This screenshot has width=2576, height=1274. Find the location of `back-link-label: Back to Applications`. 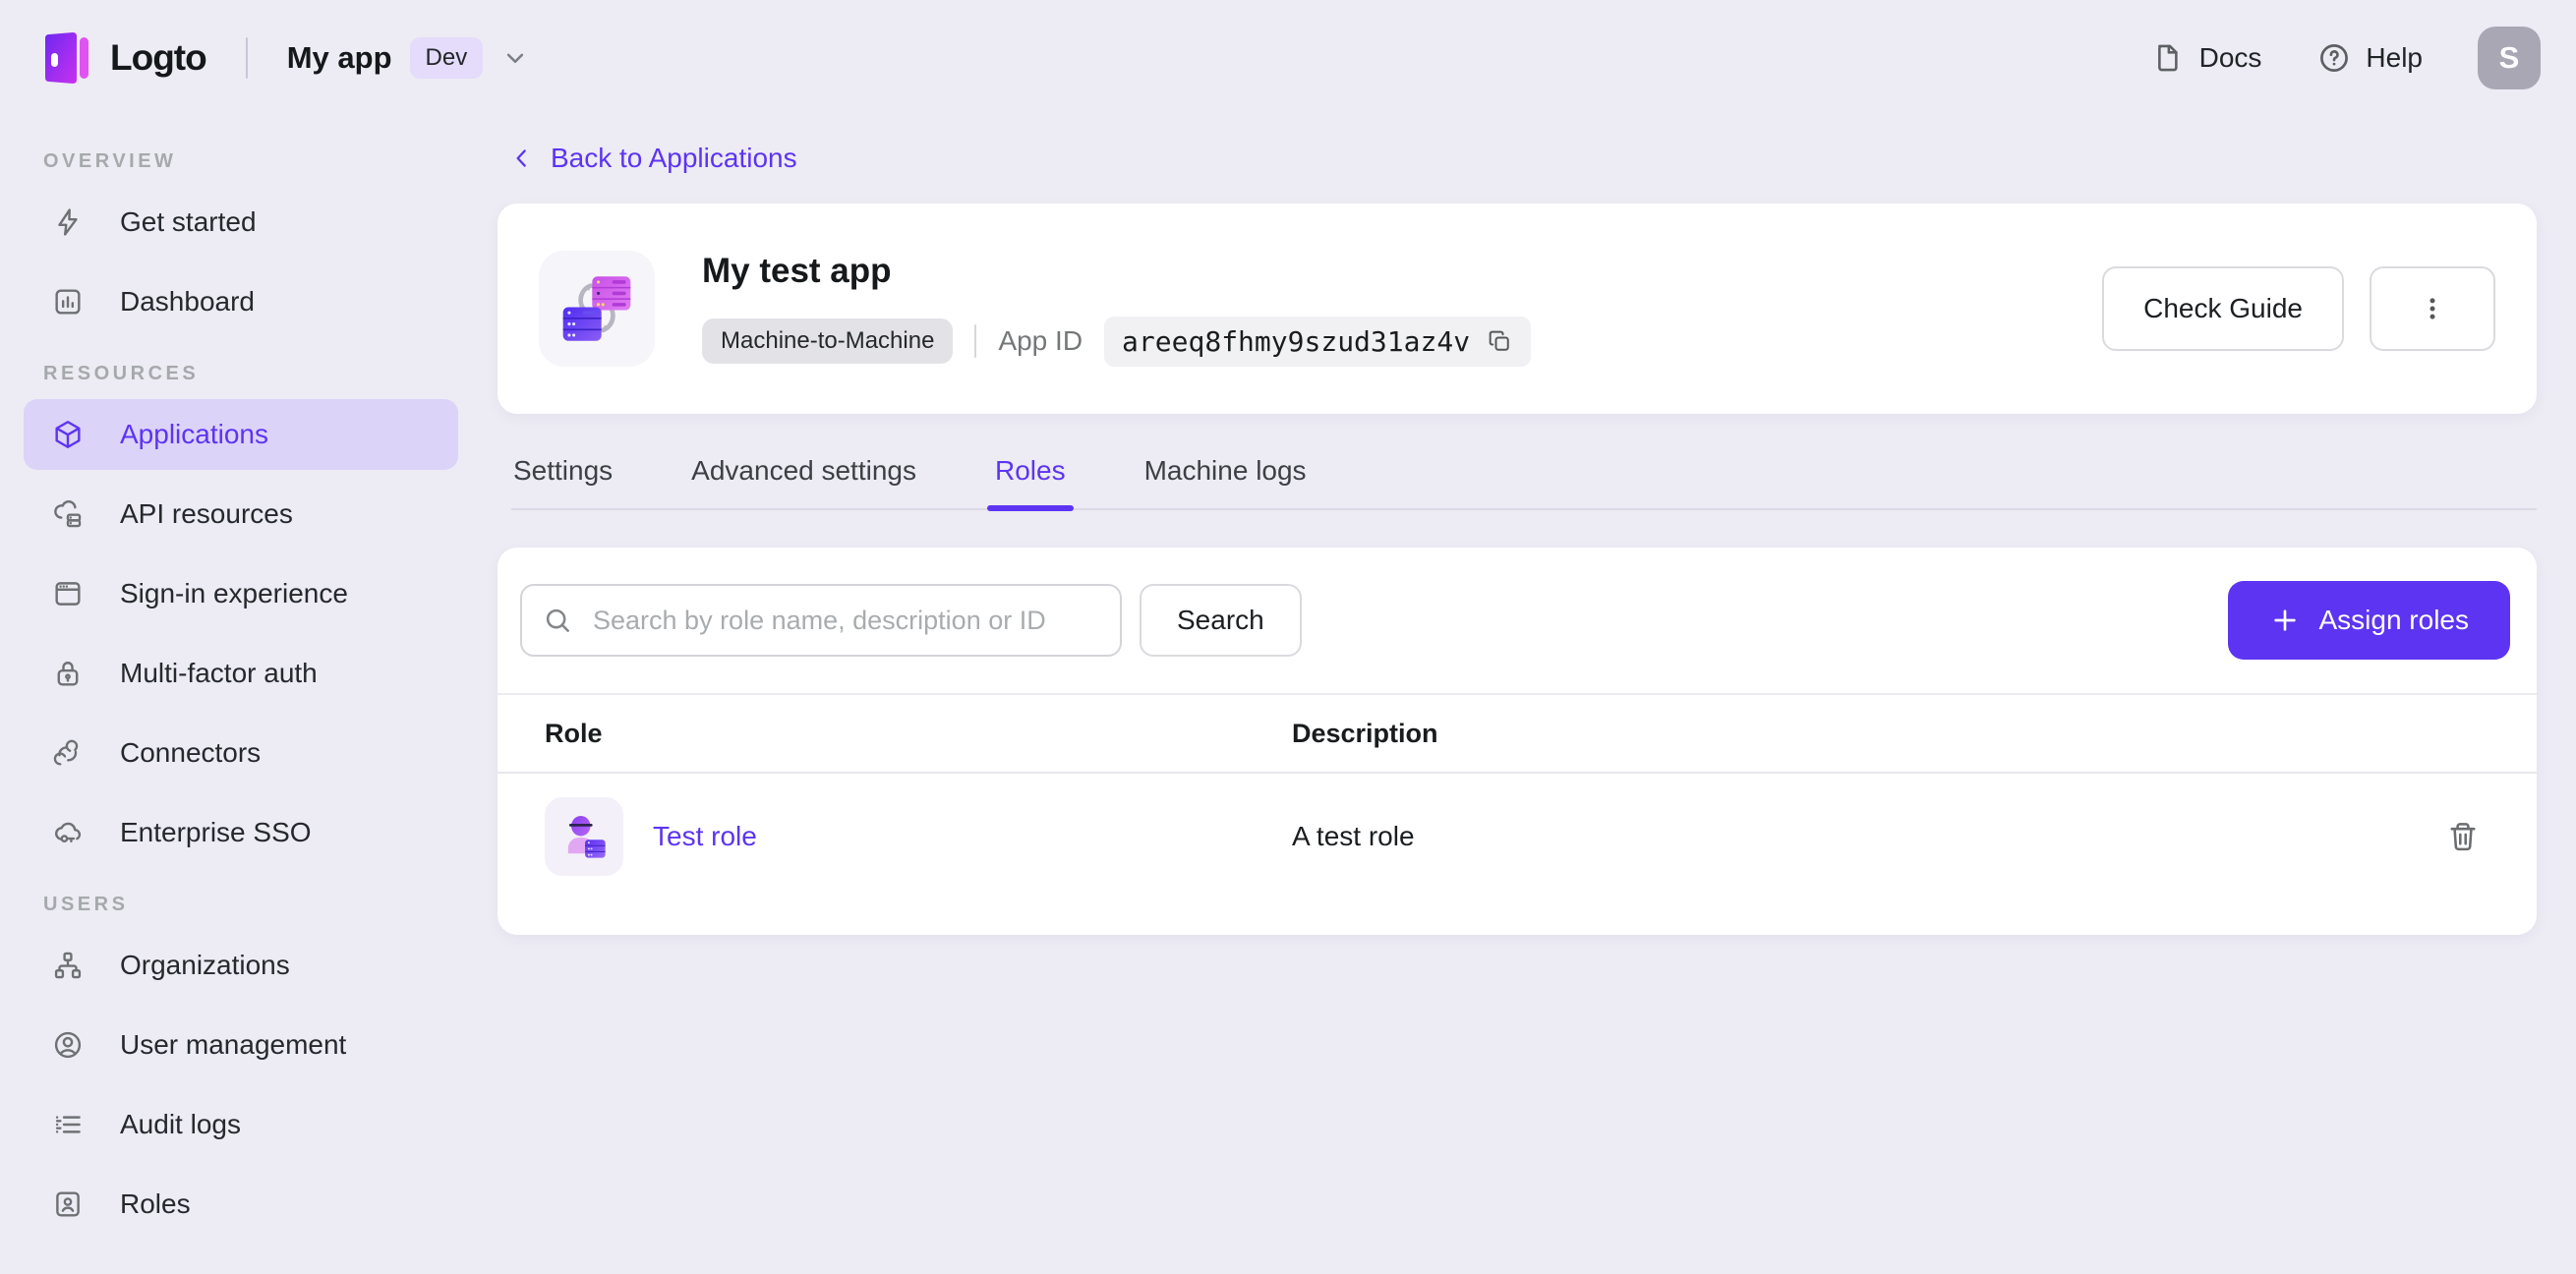

back-link-label: Back to Applications is located at coordinates (674, 158).